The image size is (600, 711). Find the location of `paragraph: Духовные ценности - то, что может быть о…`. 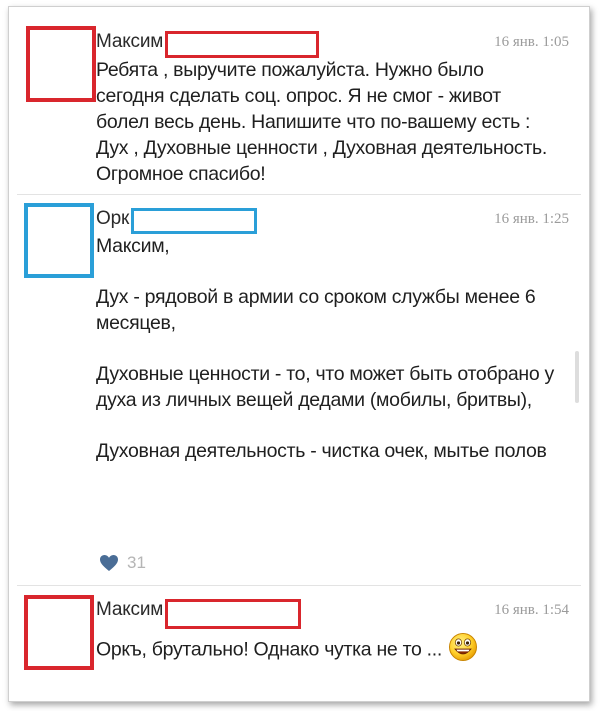

paragraph: Духовные ценности - то, что может быть о… is located at coordinates (325, 387).